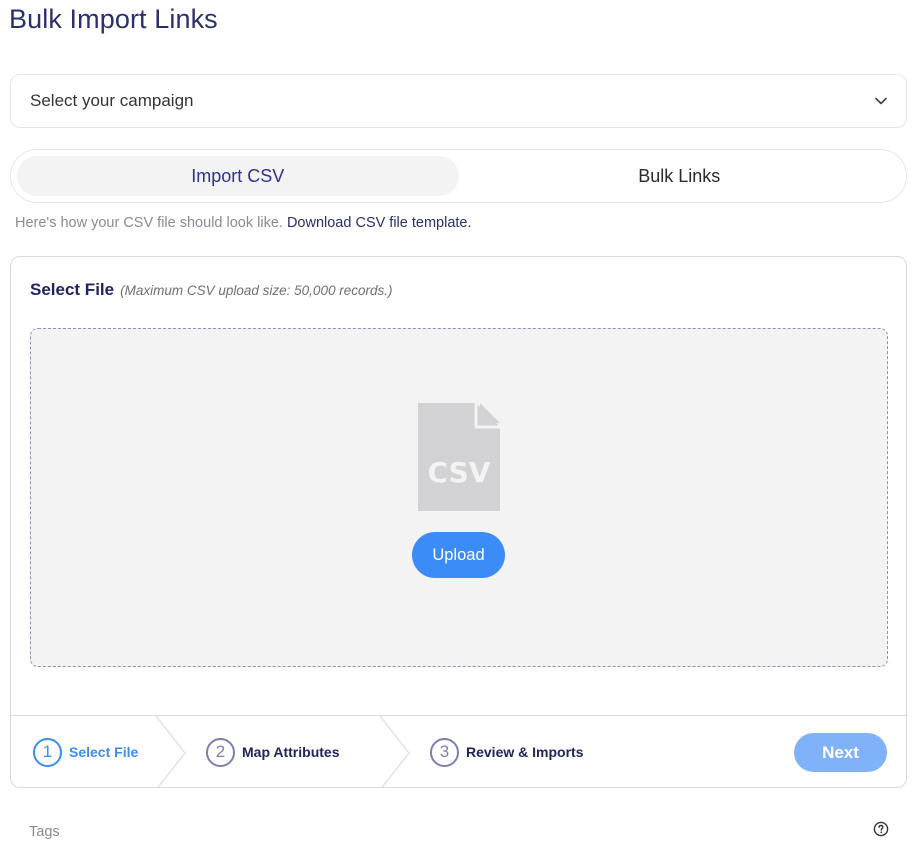 This screenshot has height=852, width=922. I want to click on tab-bulk-links: Bulk Links, so click(680, 176).